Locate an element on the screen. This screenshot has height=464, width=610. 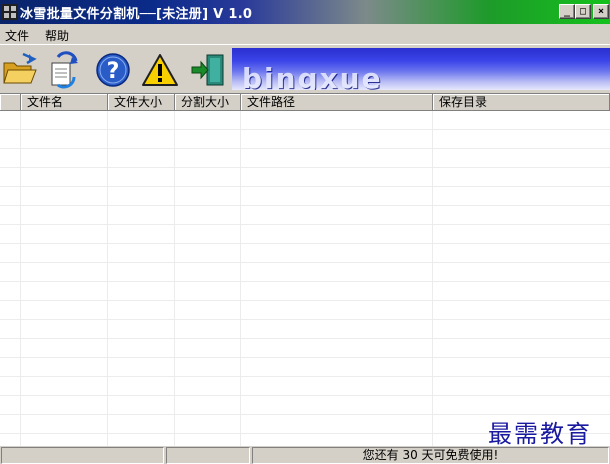
watermark-text: 最需教育 is located at coordinates (540, 434).